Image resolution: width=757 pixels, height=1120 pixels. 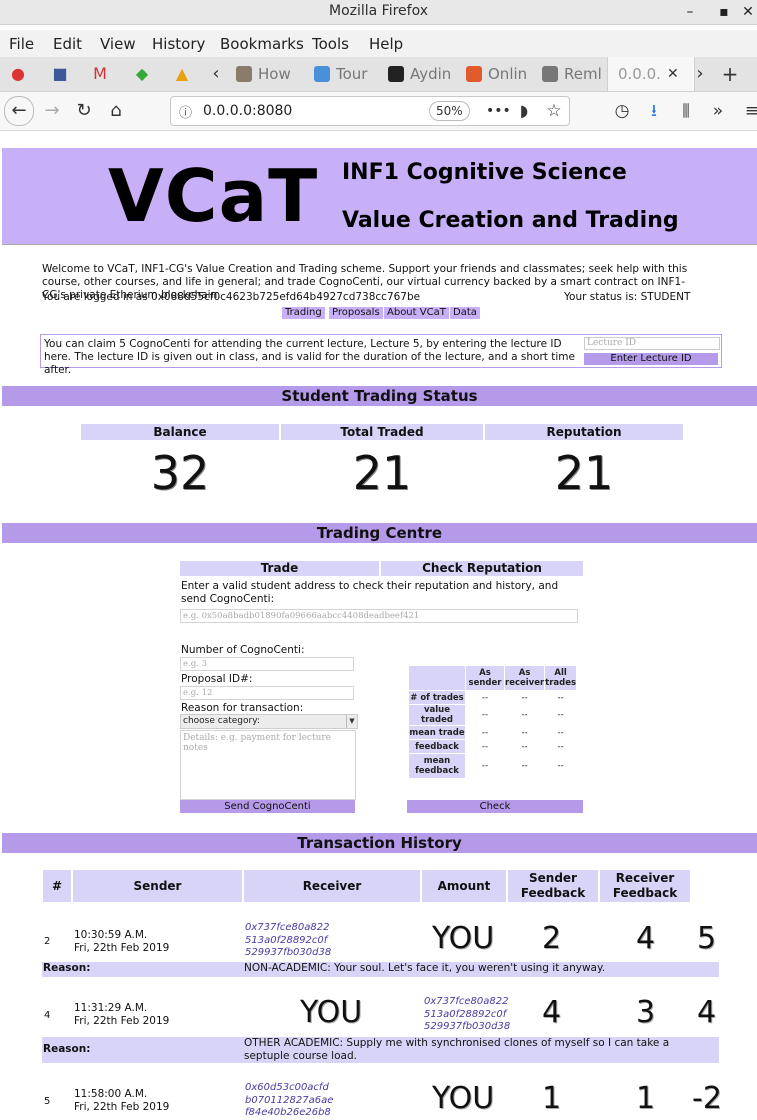 I want to click on col-number: #, so click(x=57, y=886).